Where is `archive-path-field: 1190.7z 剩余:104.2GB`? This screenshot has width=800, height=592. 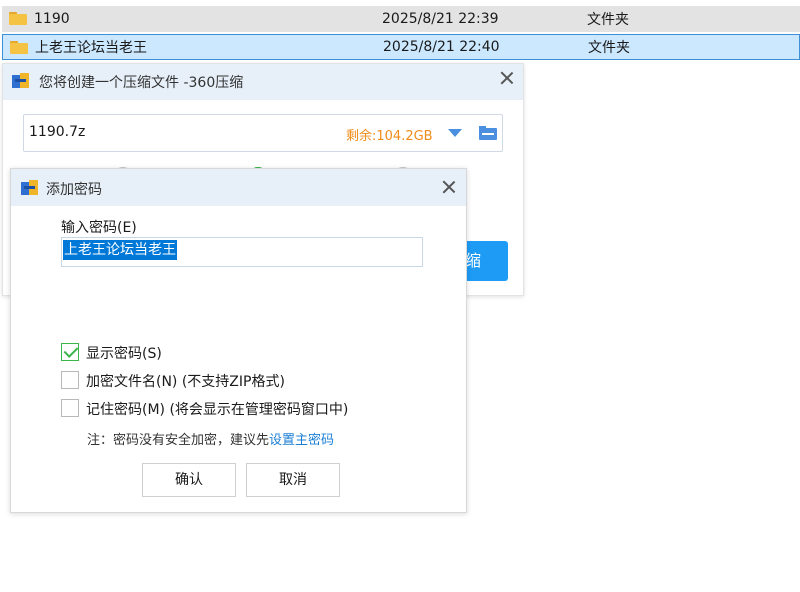
archive-path-field: 1190.7z 剩余:104.2GB is located at coordinates (263, 133).